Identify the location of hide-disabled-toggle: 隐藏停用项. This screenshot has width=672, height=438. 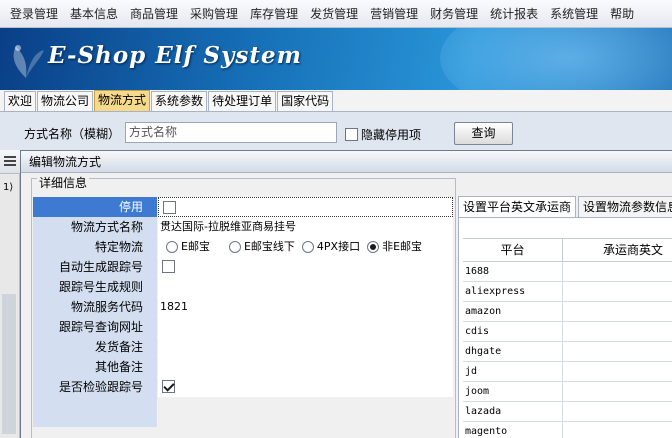
(383, 134).